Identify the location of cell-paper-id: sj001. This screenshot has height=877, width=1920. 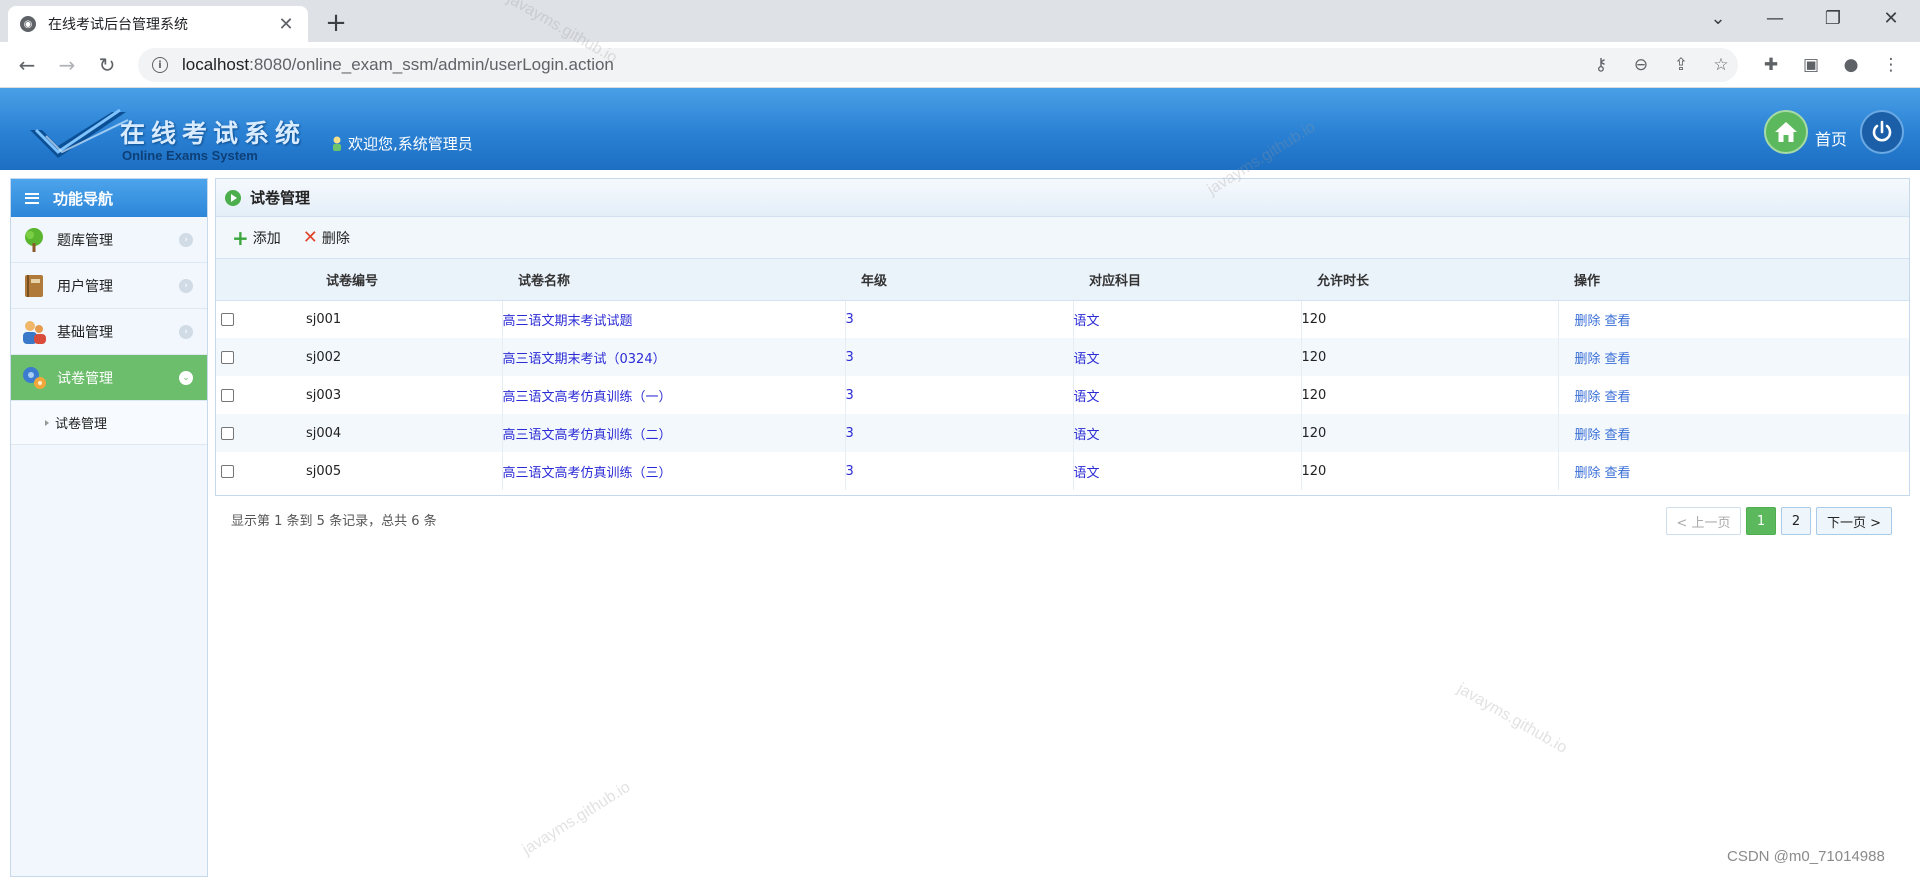
(404, 319).